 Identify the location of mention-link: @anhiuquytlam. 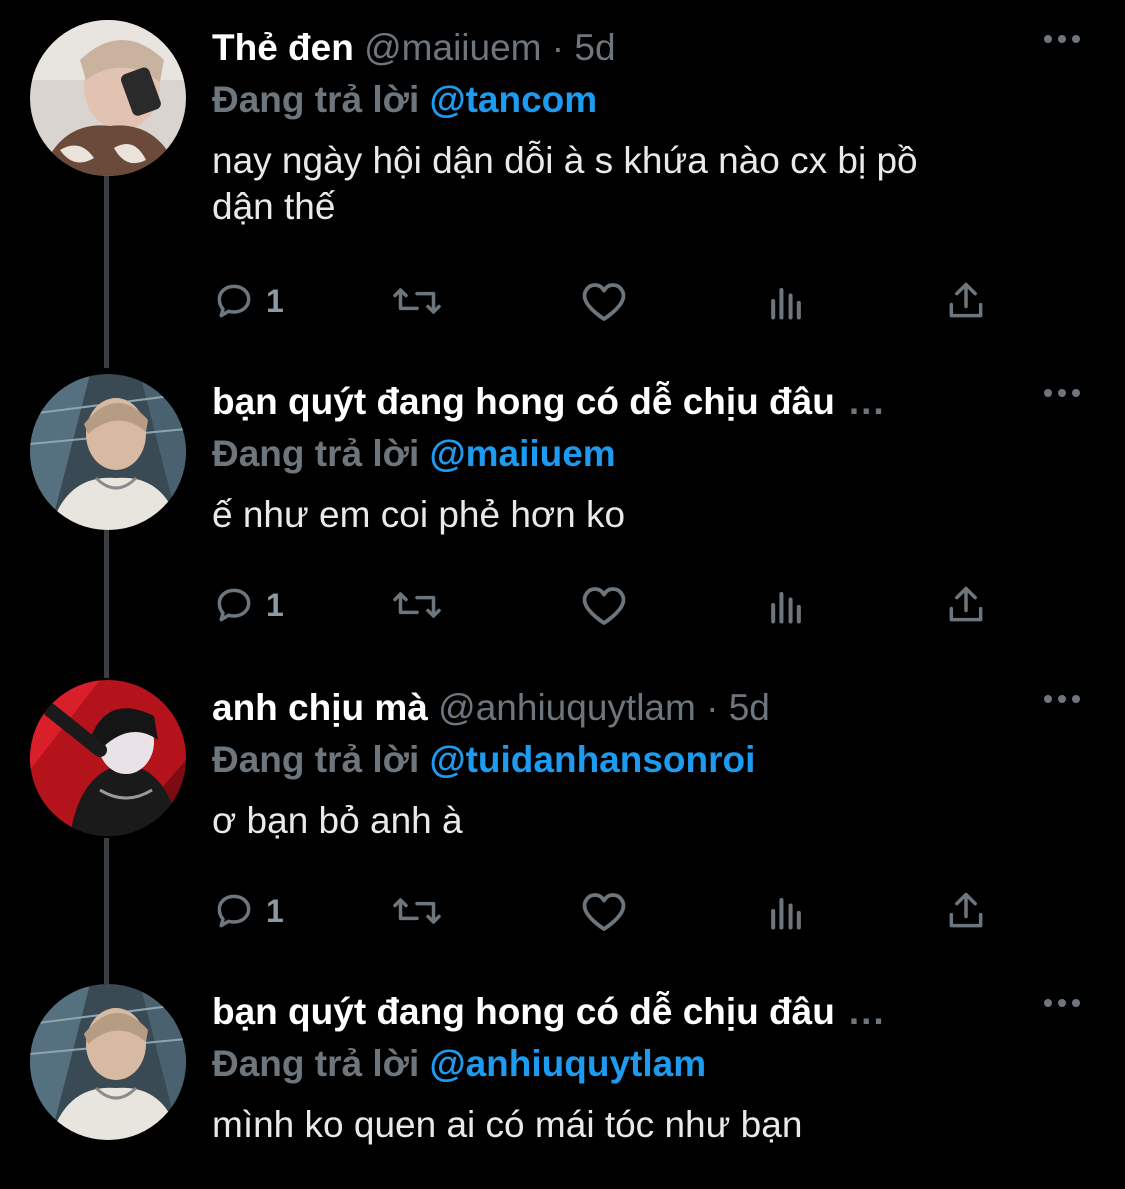
(568, 1063).